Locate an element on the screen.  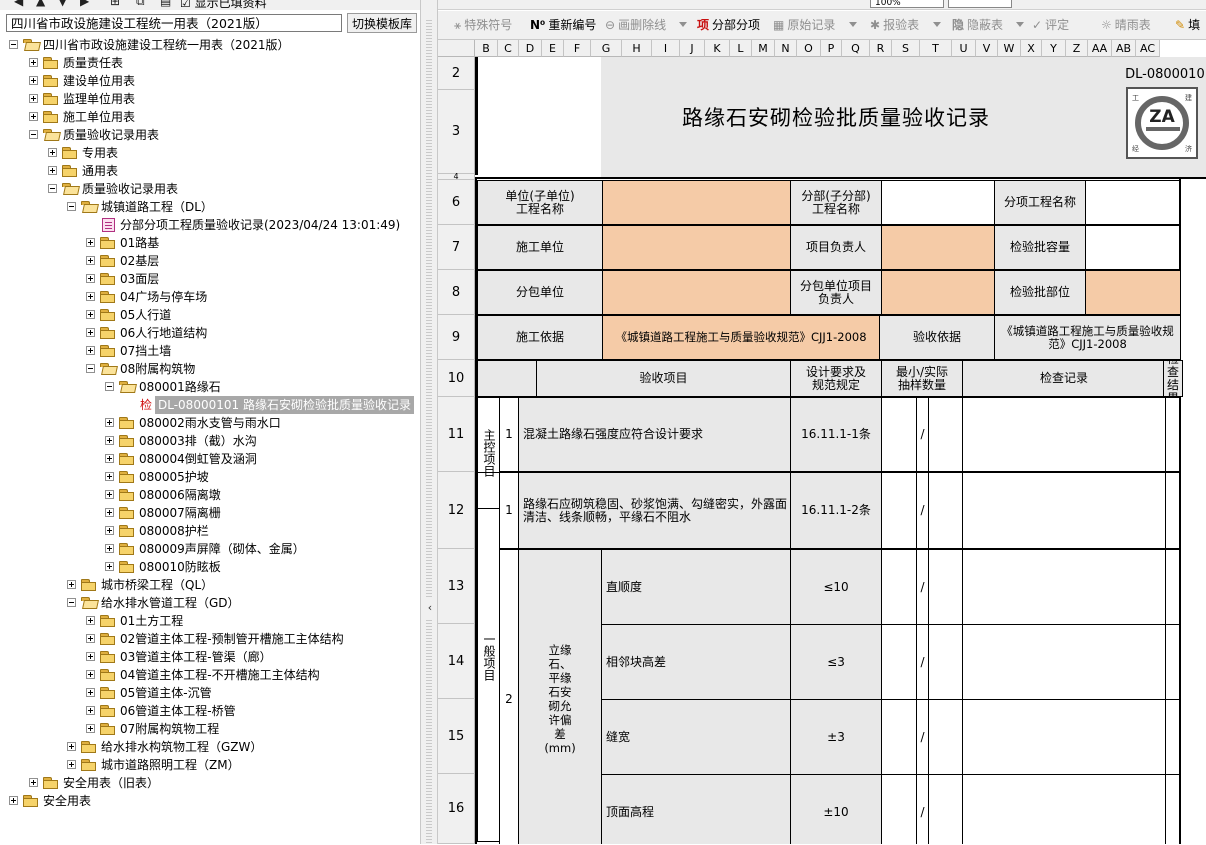
subitem-input is located at coordinates (1133, 202).